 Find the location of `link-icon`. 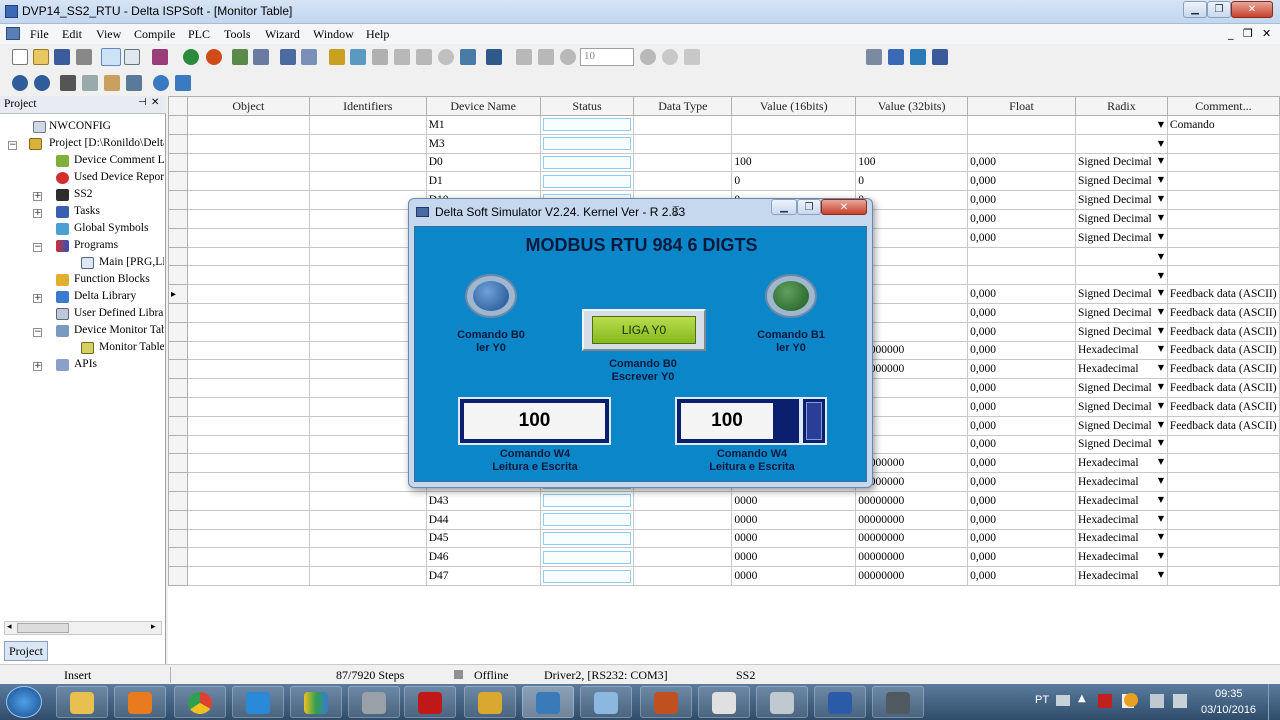

link-icon is located at coordinates (468, 57).